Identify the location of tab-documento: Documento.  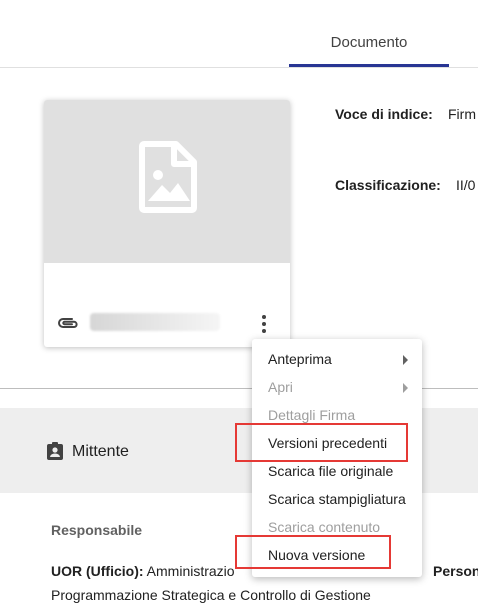
(369, 33).